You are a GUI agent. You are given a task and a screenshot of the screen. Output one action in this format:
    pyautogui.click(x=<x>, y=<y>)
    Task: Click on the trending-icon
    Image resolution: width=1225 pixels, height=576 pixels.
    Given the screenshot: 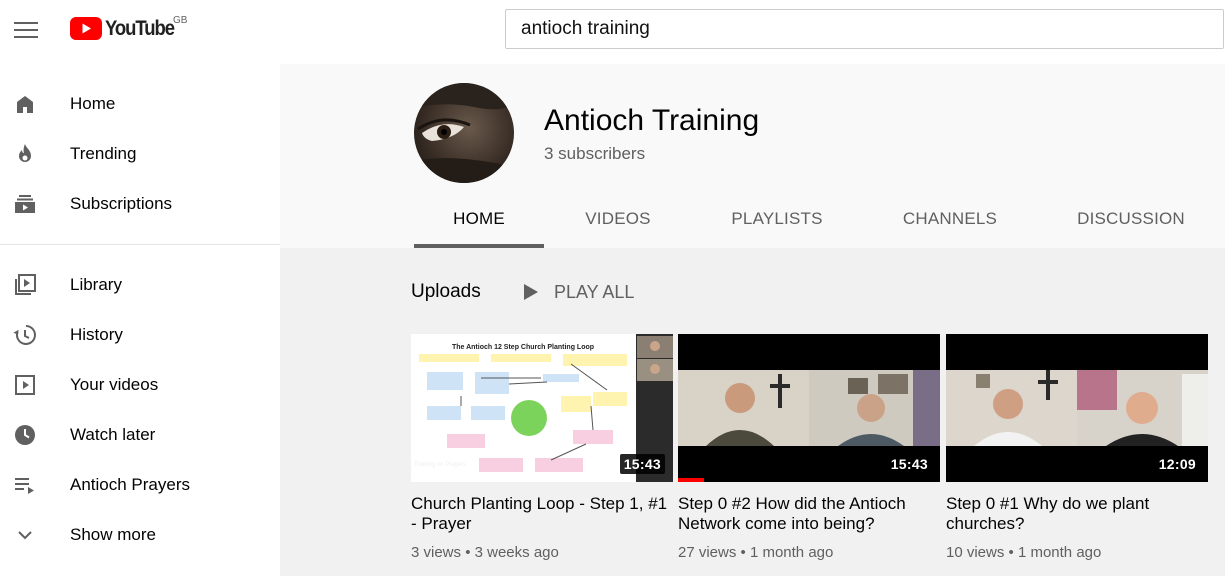 What is the action you would take?
    pyautogui.click(x=25, y=154)
    